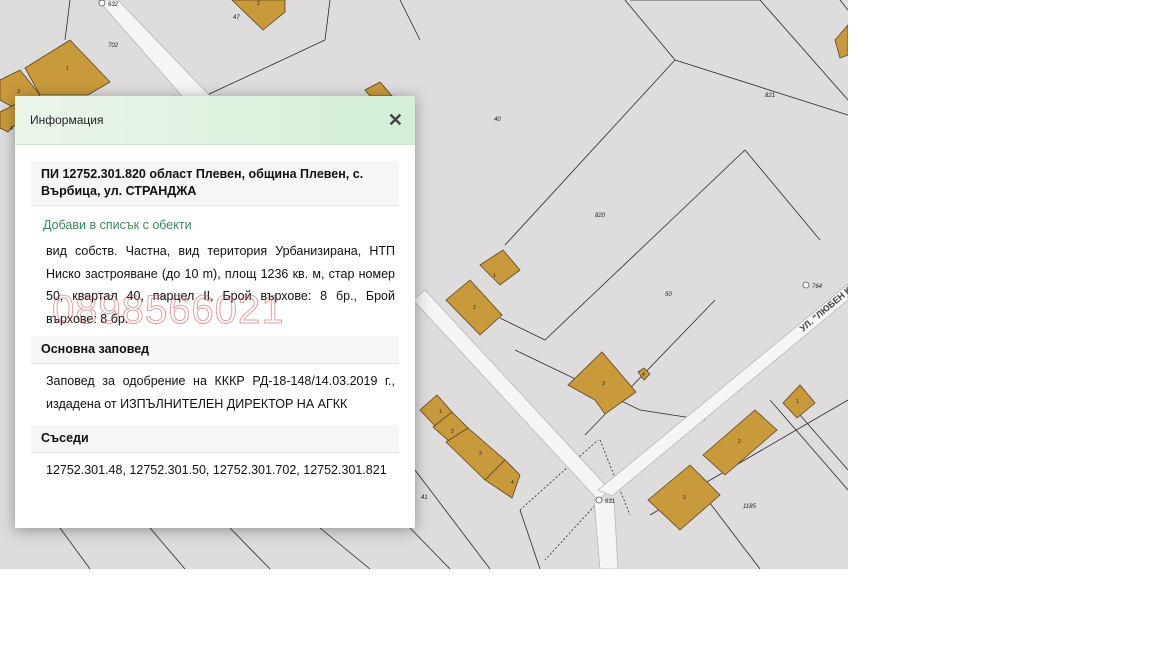 This screenshot has height=648, width=1152. What do you see at coordinates (750, 507) in the screenshot?
I see `svg-text: 1185` at bounding box center [750, 507].